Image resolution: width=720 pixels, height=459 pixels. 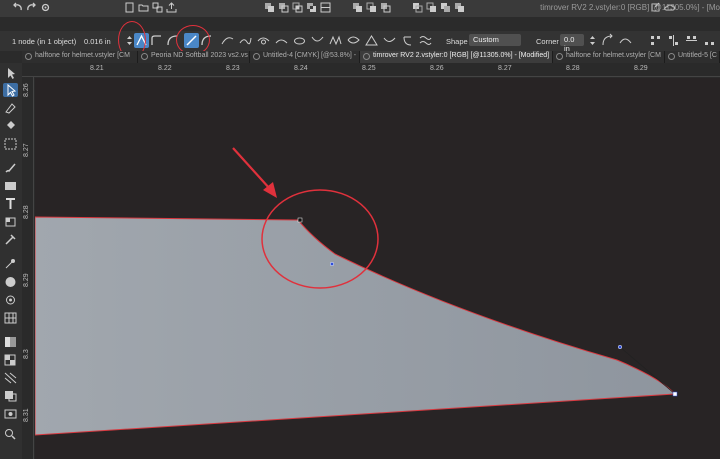 What do you see at coordinates (129, 7) in the screenshot?
I see `document-icon` at bounding box center [129, 7].